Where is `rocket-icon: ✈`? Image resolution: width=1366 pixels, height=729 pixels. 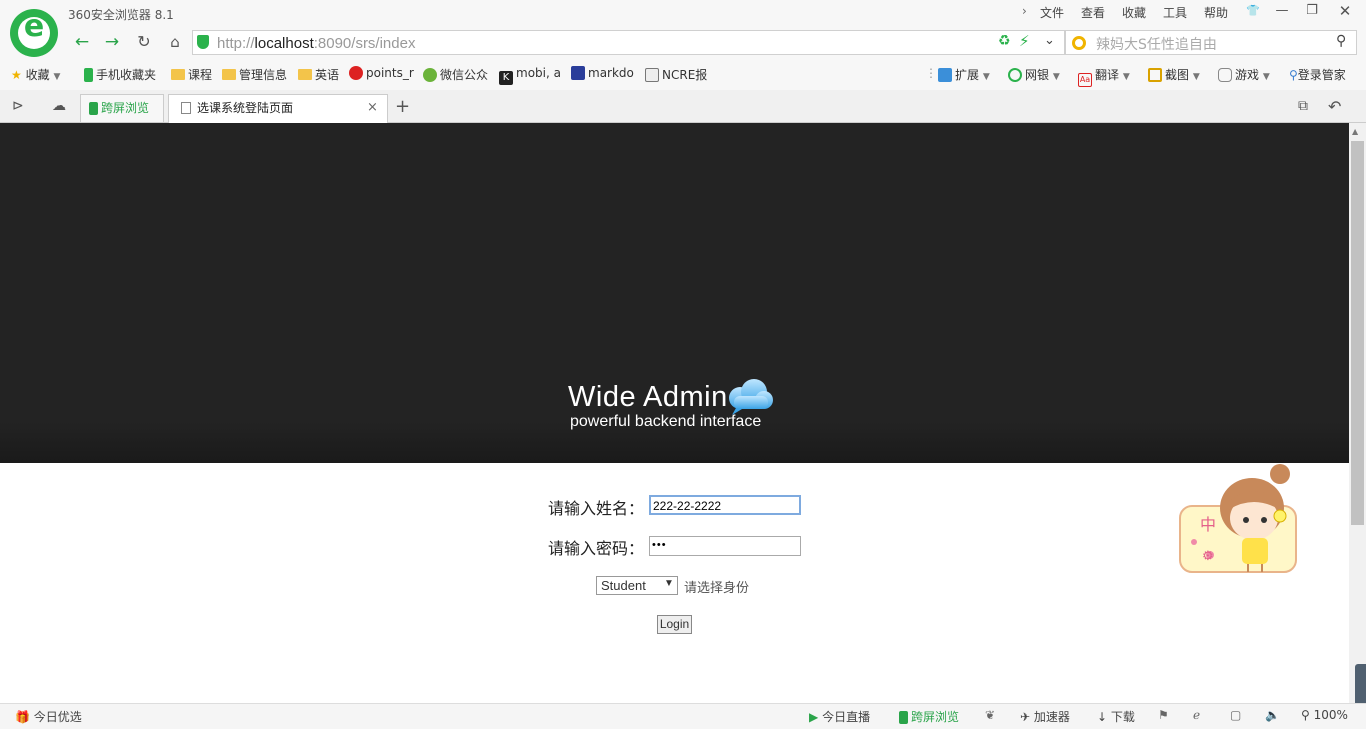
rocket-icon: ✈ is located at coordinates (1025, 717).